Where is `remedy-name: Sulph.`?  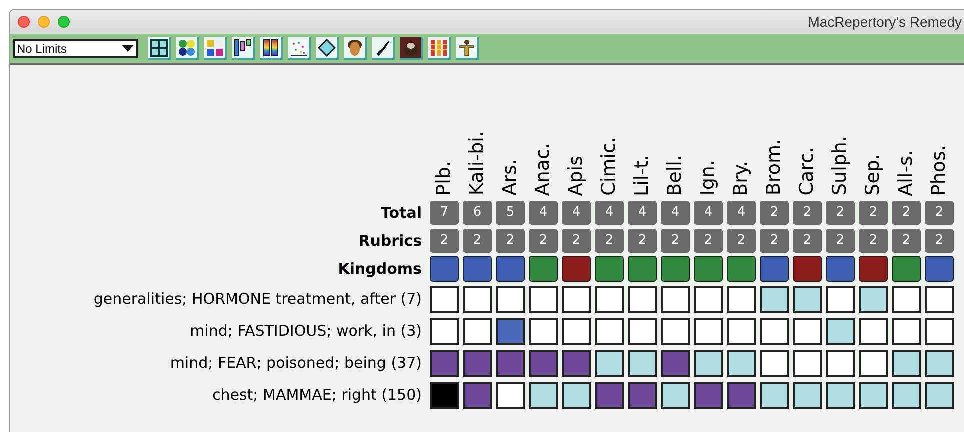 remedy-name: Sulph. is located at coordinates (840, 166).